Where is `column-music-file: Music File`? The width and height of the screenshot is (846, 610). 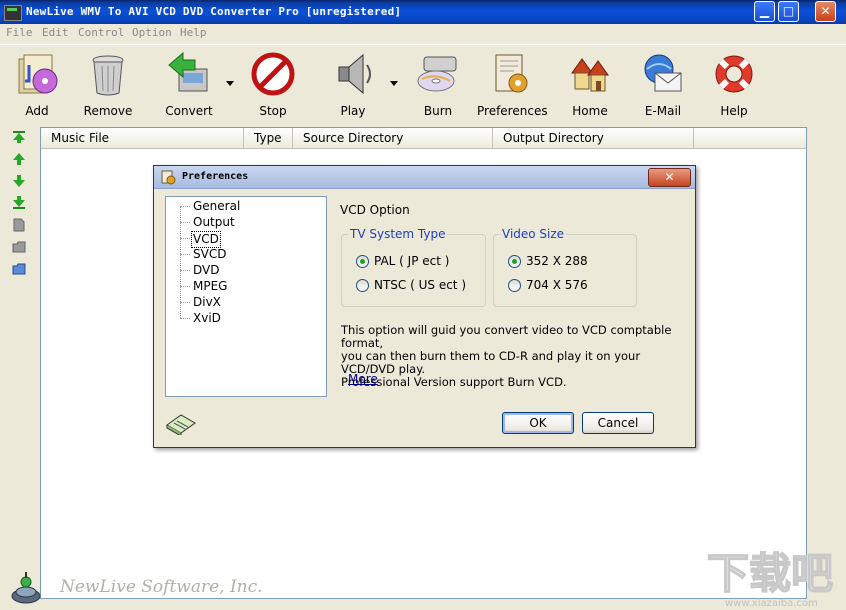 column-music-file: Music File is located at coordinates (142, 138).